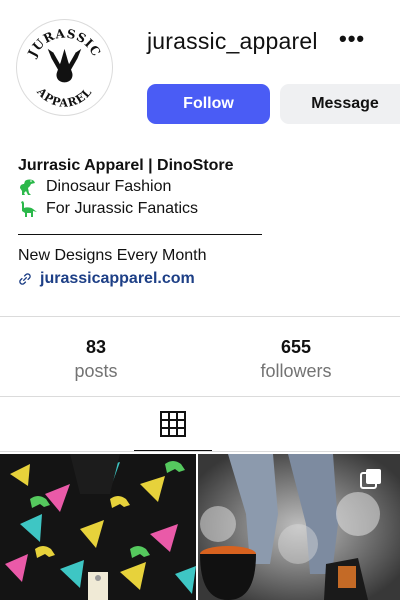  What do you see at coordinates (200, 396) in the screenshot?
I see `stats-bottom-divider` at bounding box center [200, 396].